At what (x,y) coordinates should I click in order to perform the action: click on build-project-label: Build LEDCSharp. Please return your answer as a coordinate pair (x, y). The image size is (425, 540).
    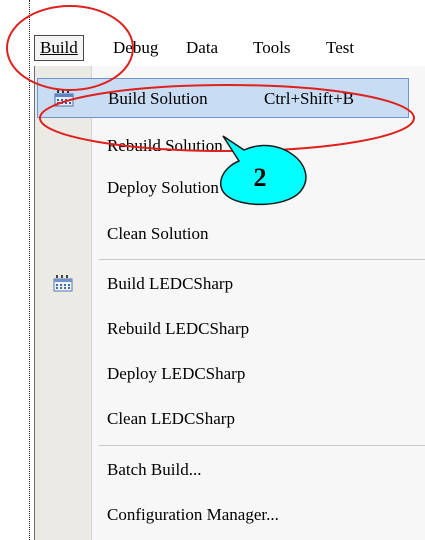
    Looking at the image, I should click on (170, 283).